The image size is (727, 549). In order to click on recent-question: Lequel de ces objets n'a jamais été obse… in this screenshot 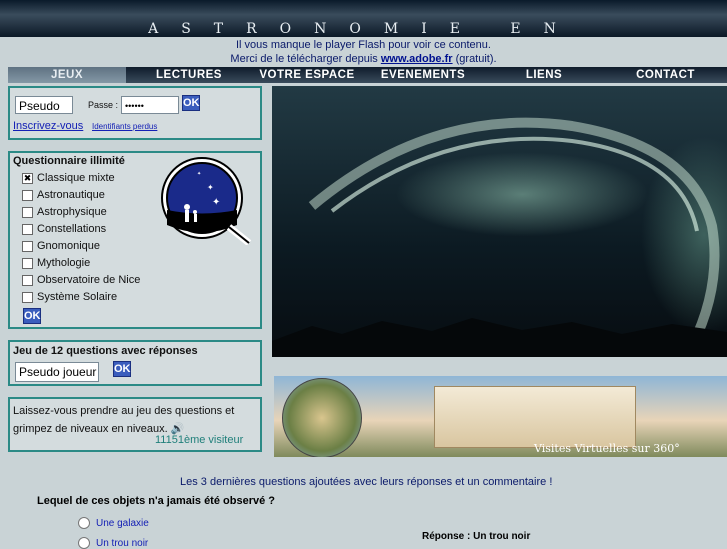, I will do `click(156, 501)`.